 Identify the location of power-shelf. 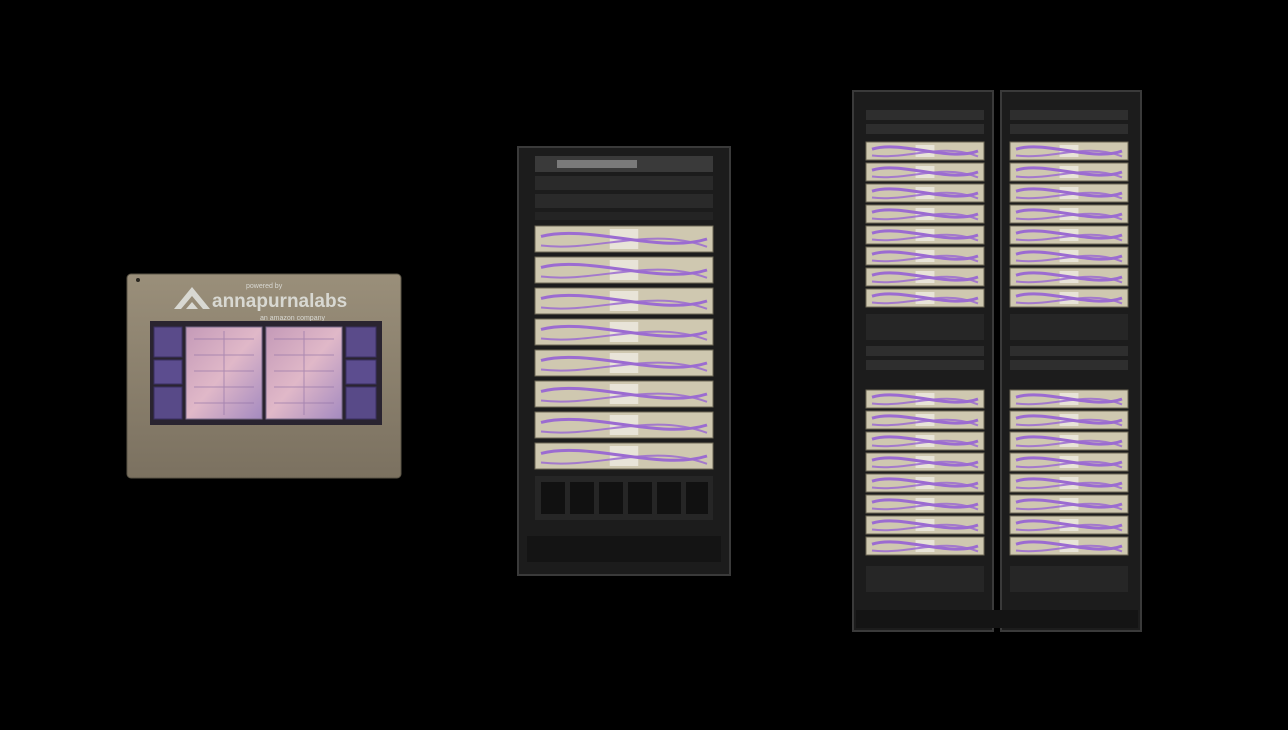
(624, 519).